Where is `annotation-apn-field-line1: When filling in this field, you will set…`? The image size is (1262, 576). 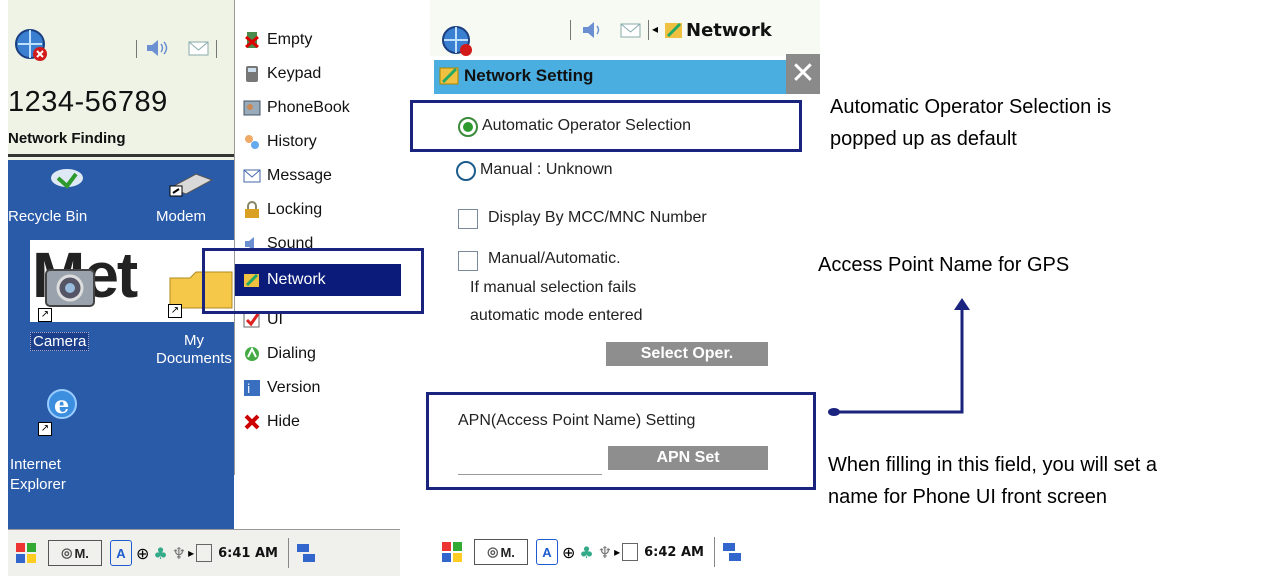 annotation-apn-field-line1: When filling in this field, you will set… is located at coordinates (993, 465).